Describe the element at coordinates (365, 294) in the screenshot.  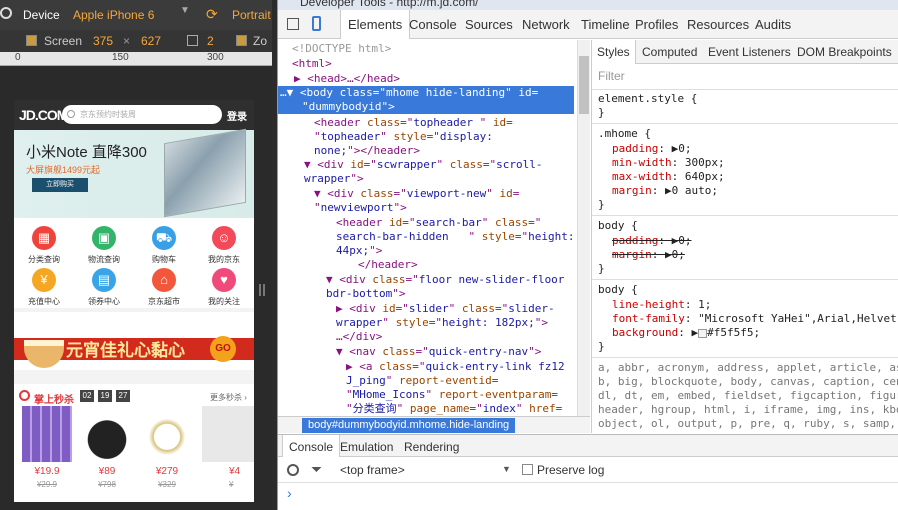
I see `tree-line: bdr-bottom">` at that location.